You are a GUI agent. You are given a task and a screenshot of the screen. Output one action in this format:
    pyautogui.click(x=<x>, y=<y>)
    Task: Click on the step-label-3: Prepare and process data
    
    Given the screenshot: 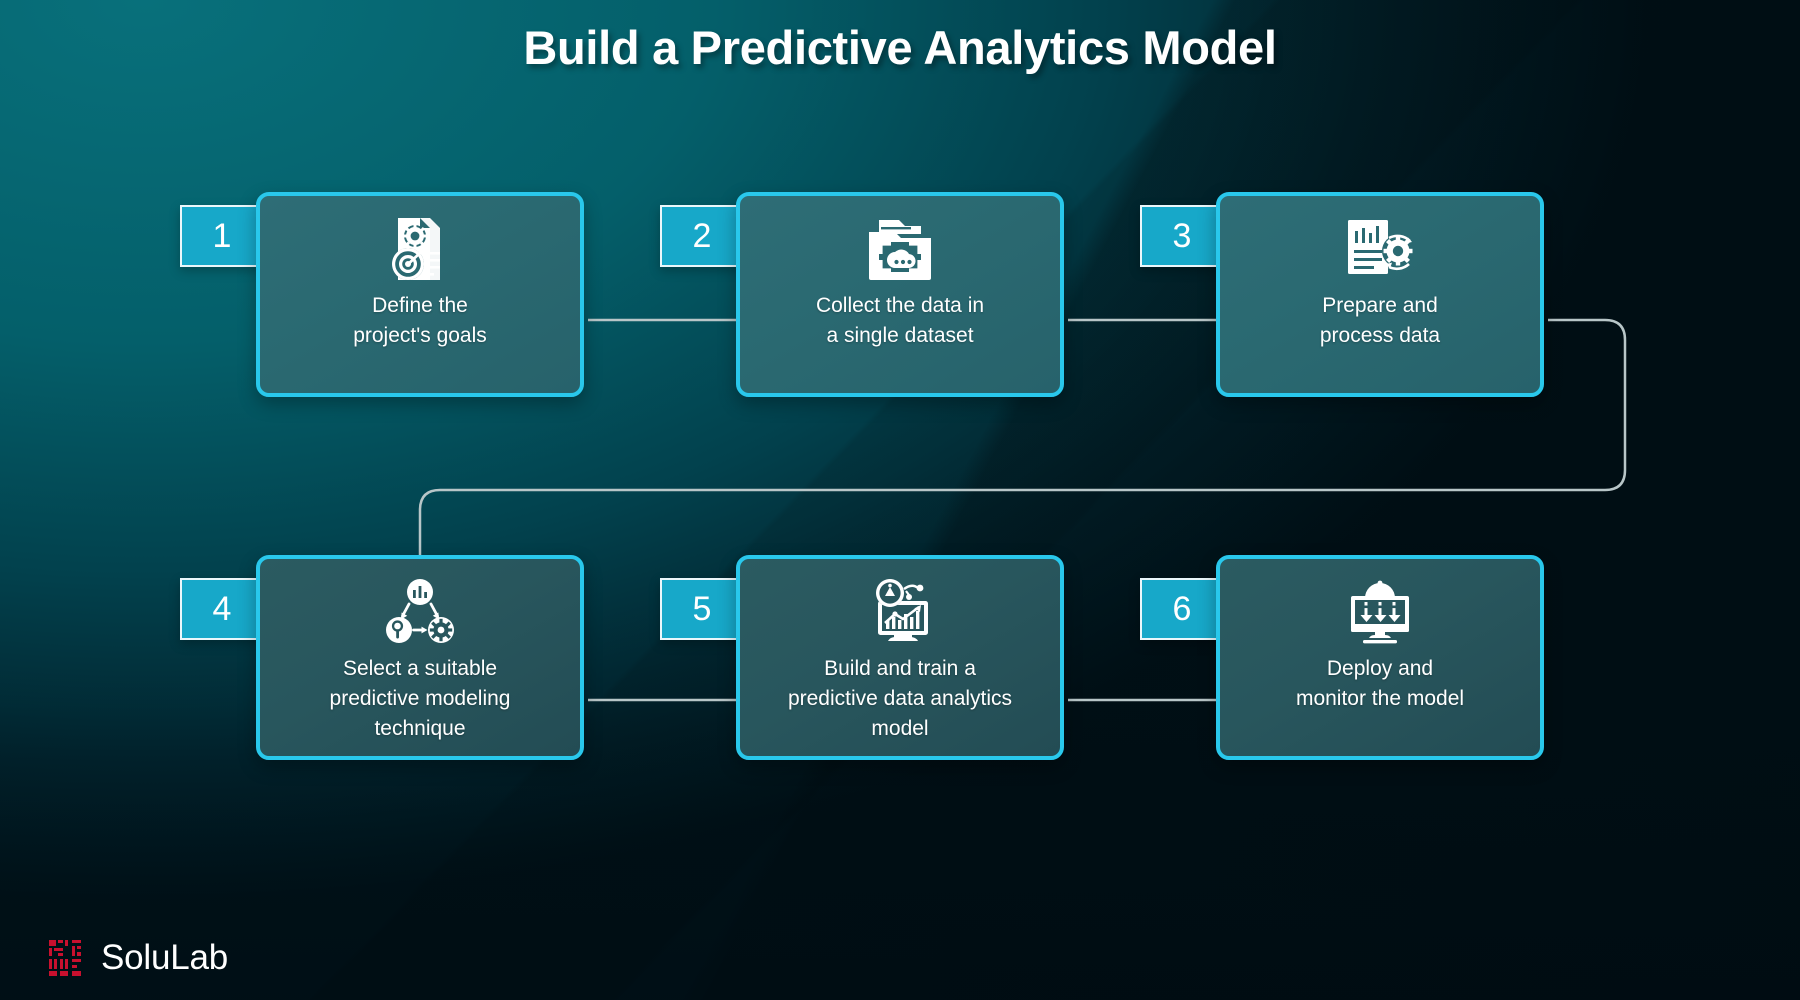 What is the action you would take?
    pyautogui.click(x=1380, y=320)
    